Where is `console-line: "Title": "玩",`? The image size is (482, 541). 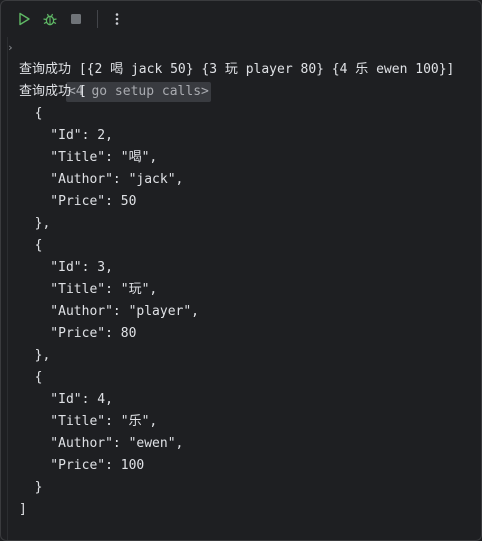
console-line: "Title": "玩", is located at coordinates (88, 289).